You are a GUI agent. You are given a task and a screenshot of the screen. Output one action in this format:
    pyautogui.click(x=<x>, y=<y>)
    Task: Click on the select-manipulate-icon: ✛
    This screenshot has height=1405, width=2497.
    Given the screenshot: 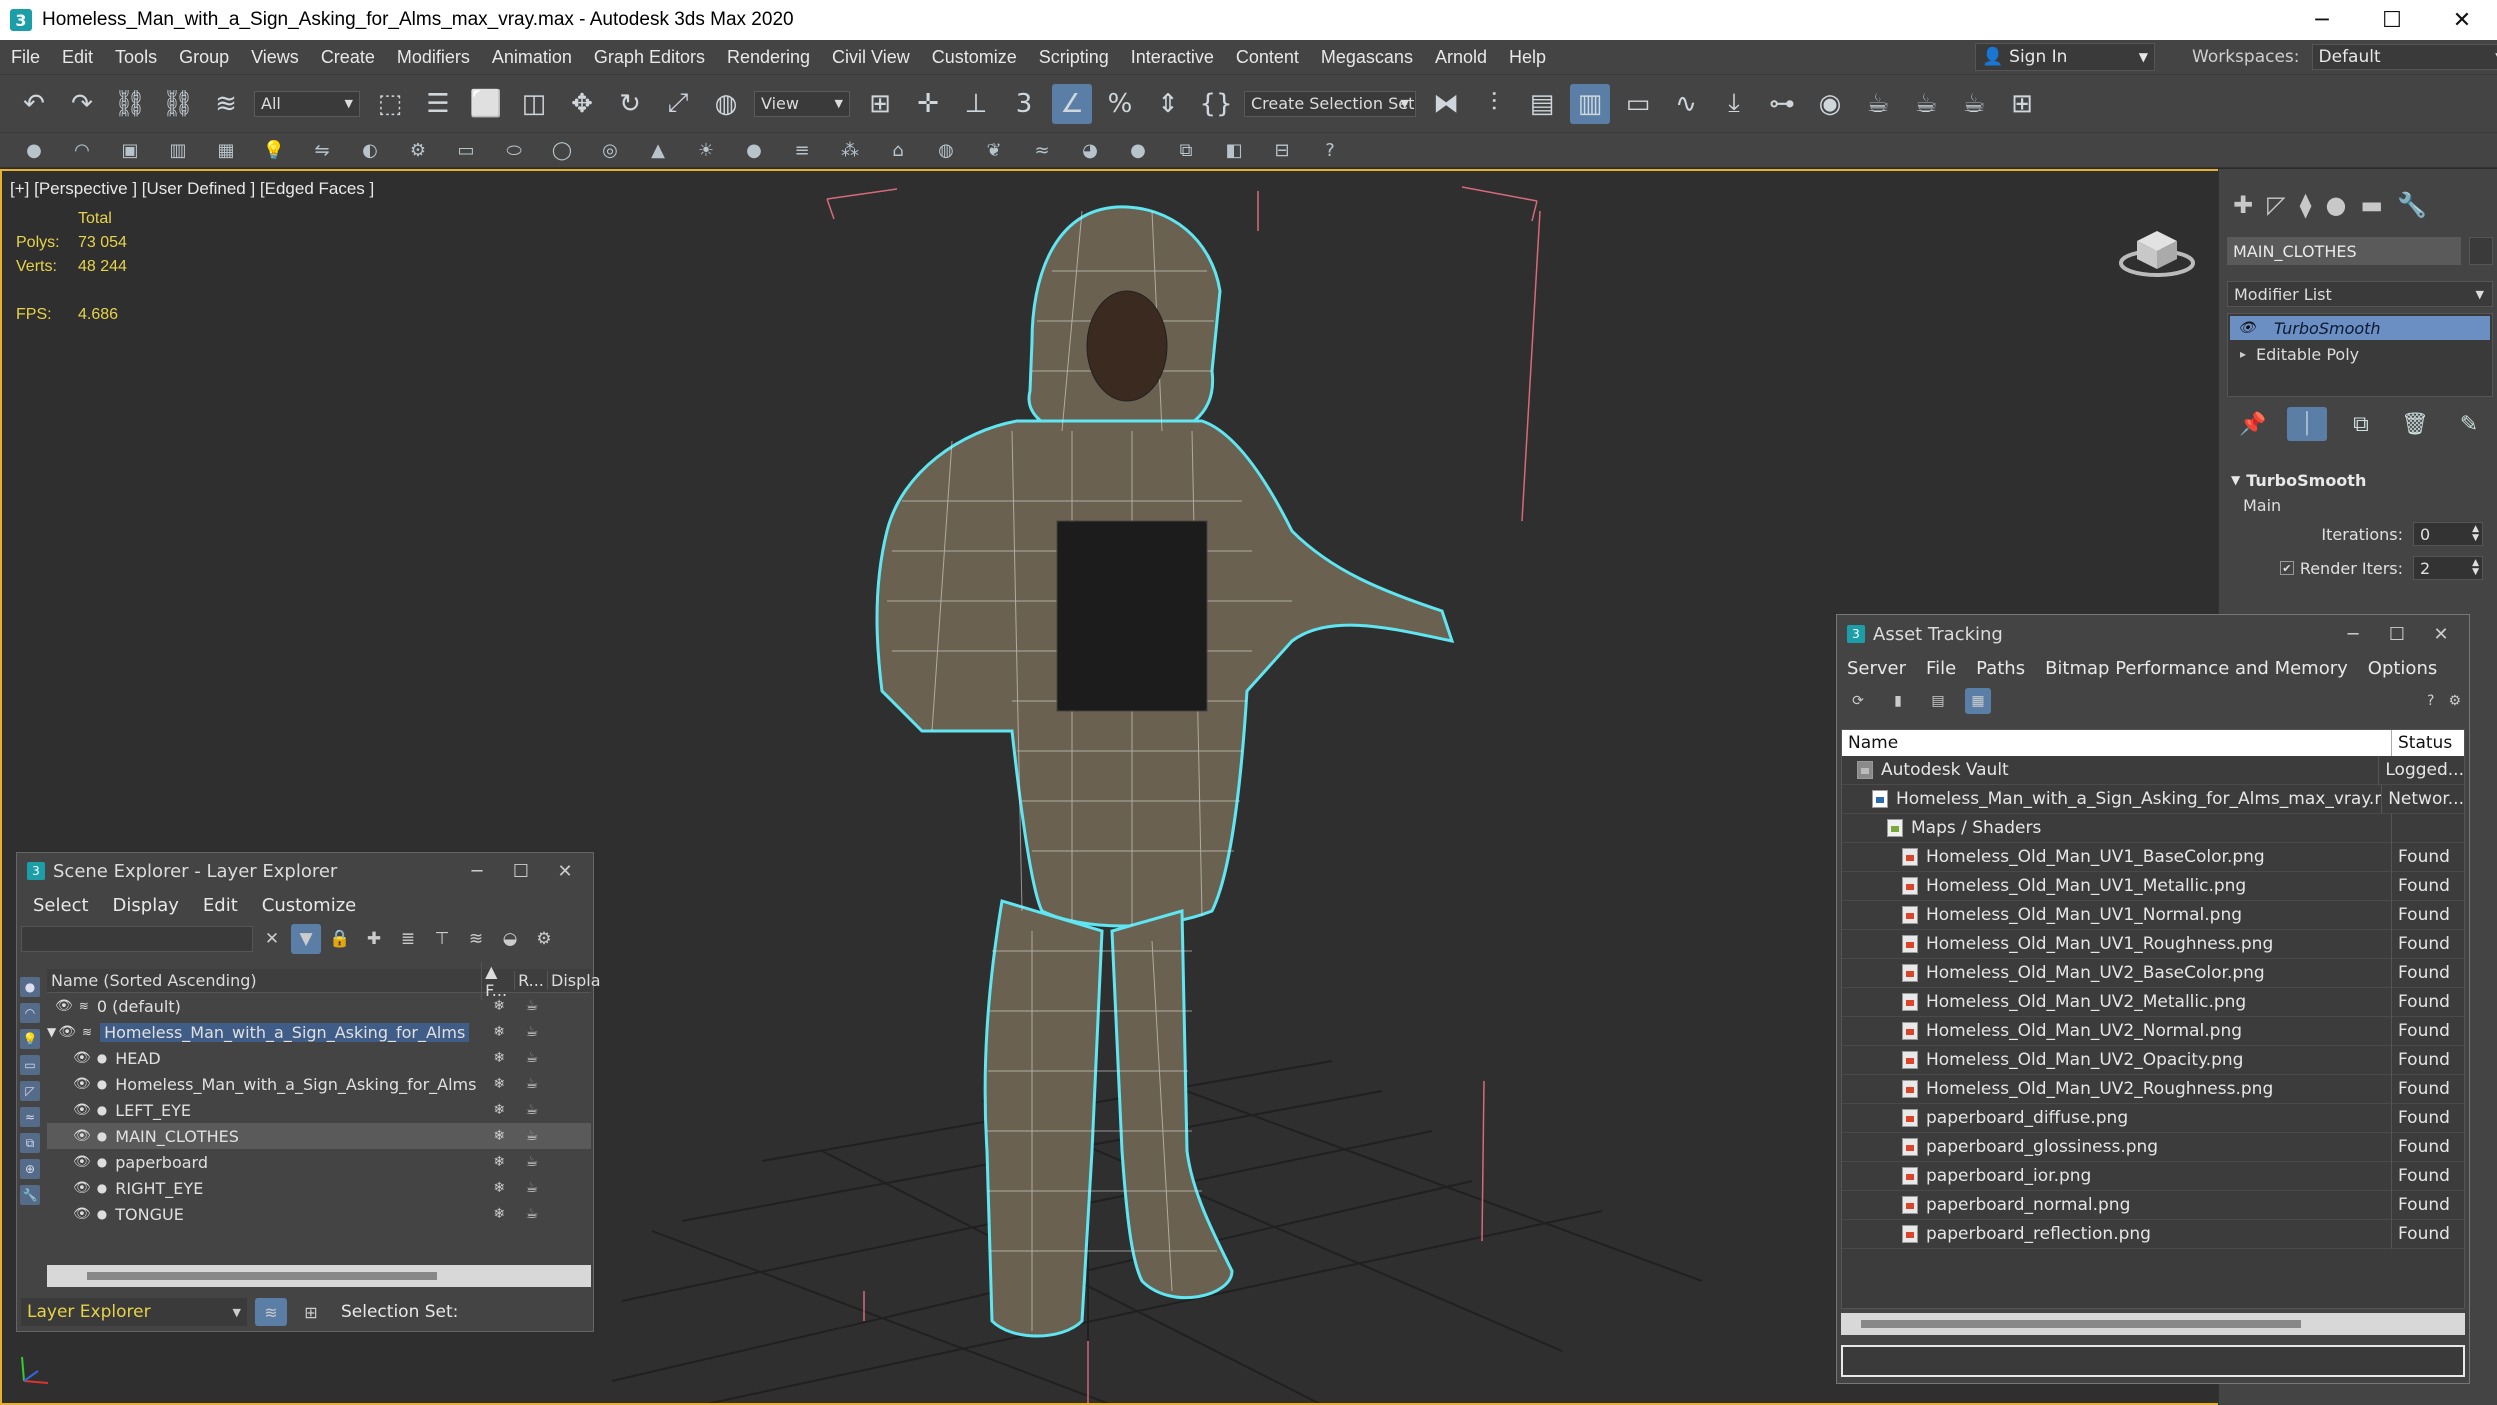 What is the action you would take?
    pyautogui.click(x=928, y=104)
    